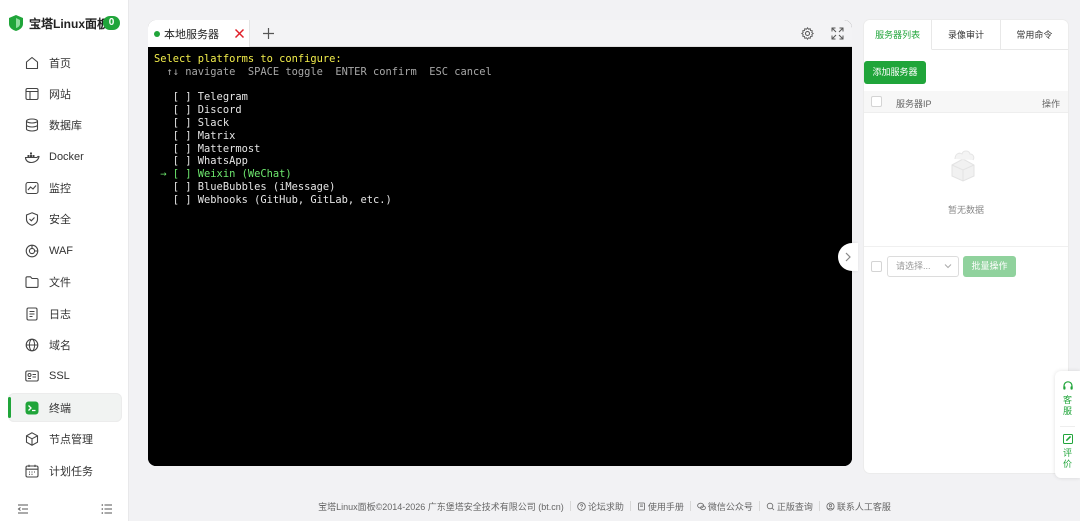 This screenshot has height=521, width=1080. I want to click on sidebar-item-label: WAF, so click(61, 250).